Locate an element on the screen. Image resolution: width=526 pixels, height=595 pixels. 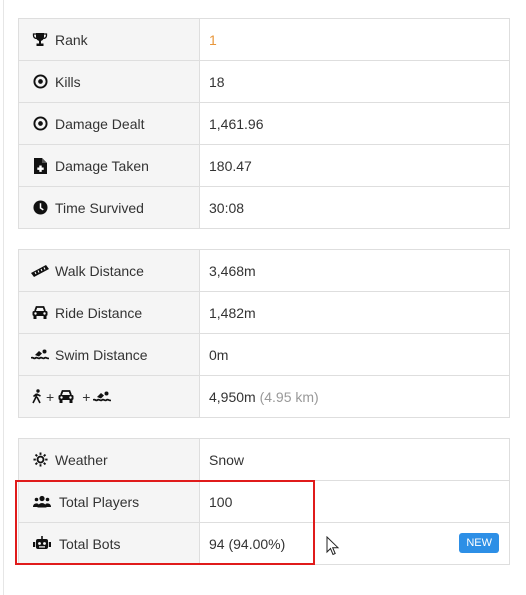
clock-icon is located at coordinates (40, 208).